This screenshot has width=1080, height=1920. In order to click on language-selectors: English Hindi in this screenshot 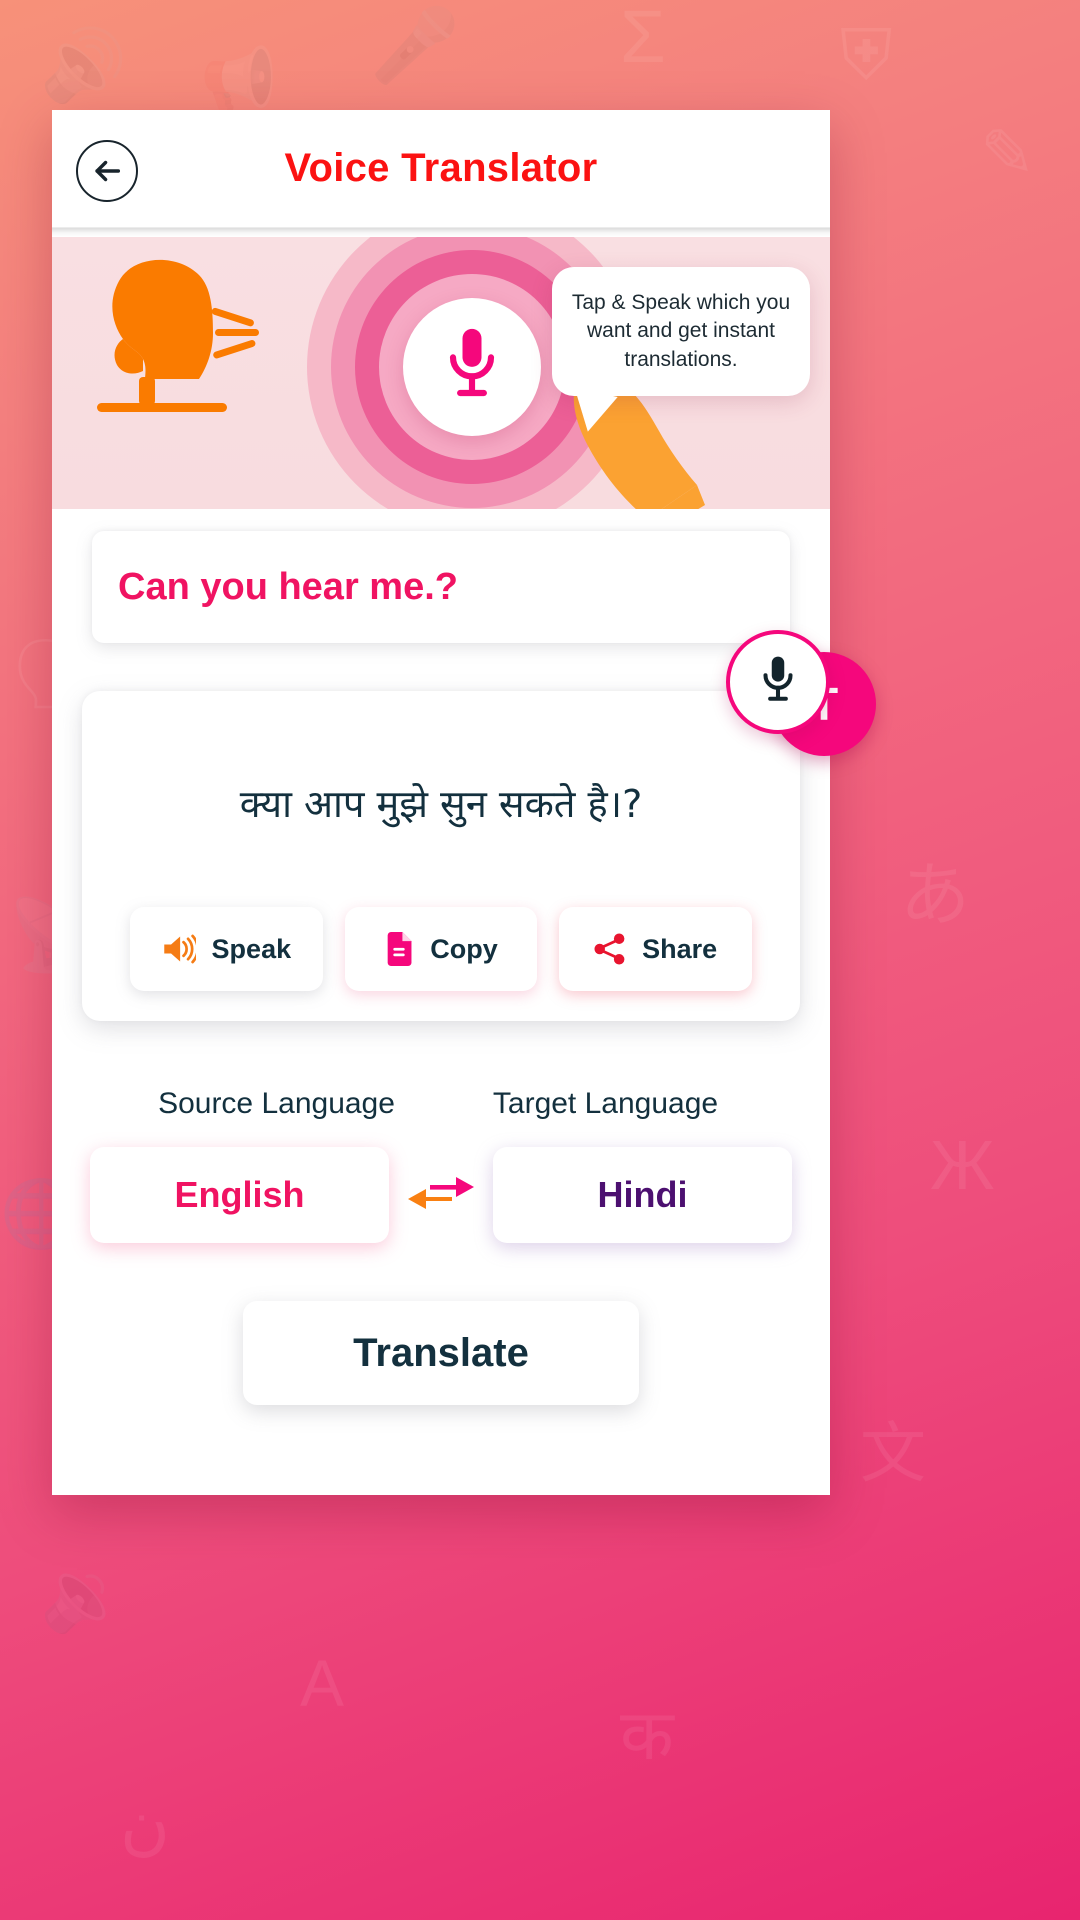, I will do `click(441, 1195)`.